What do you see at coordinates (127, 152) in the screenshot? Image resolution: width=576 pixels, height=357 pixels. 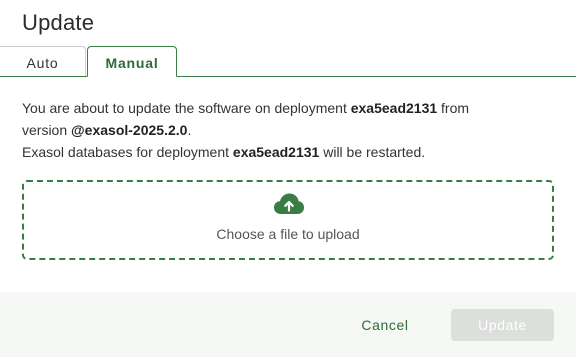 I see `message-text: Exasol databases for deployment` at bounding box center [127, 152].